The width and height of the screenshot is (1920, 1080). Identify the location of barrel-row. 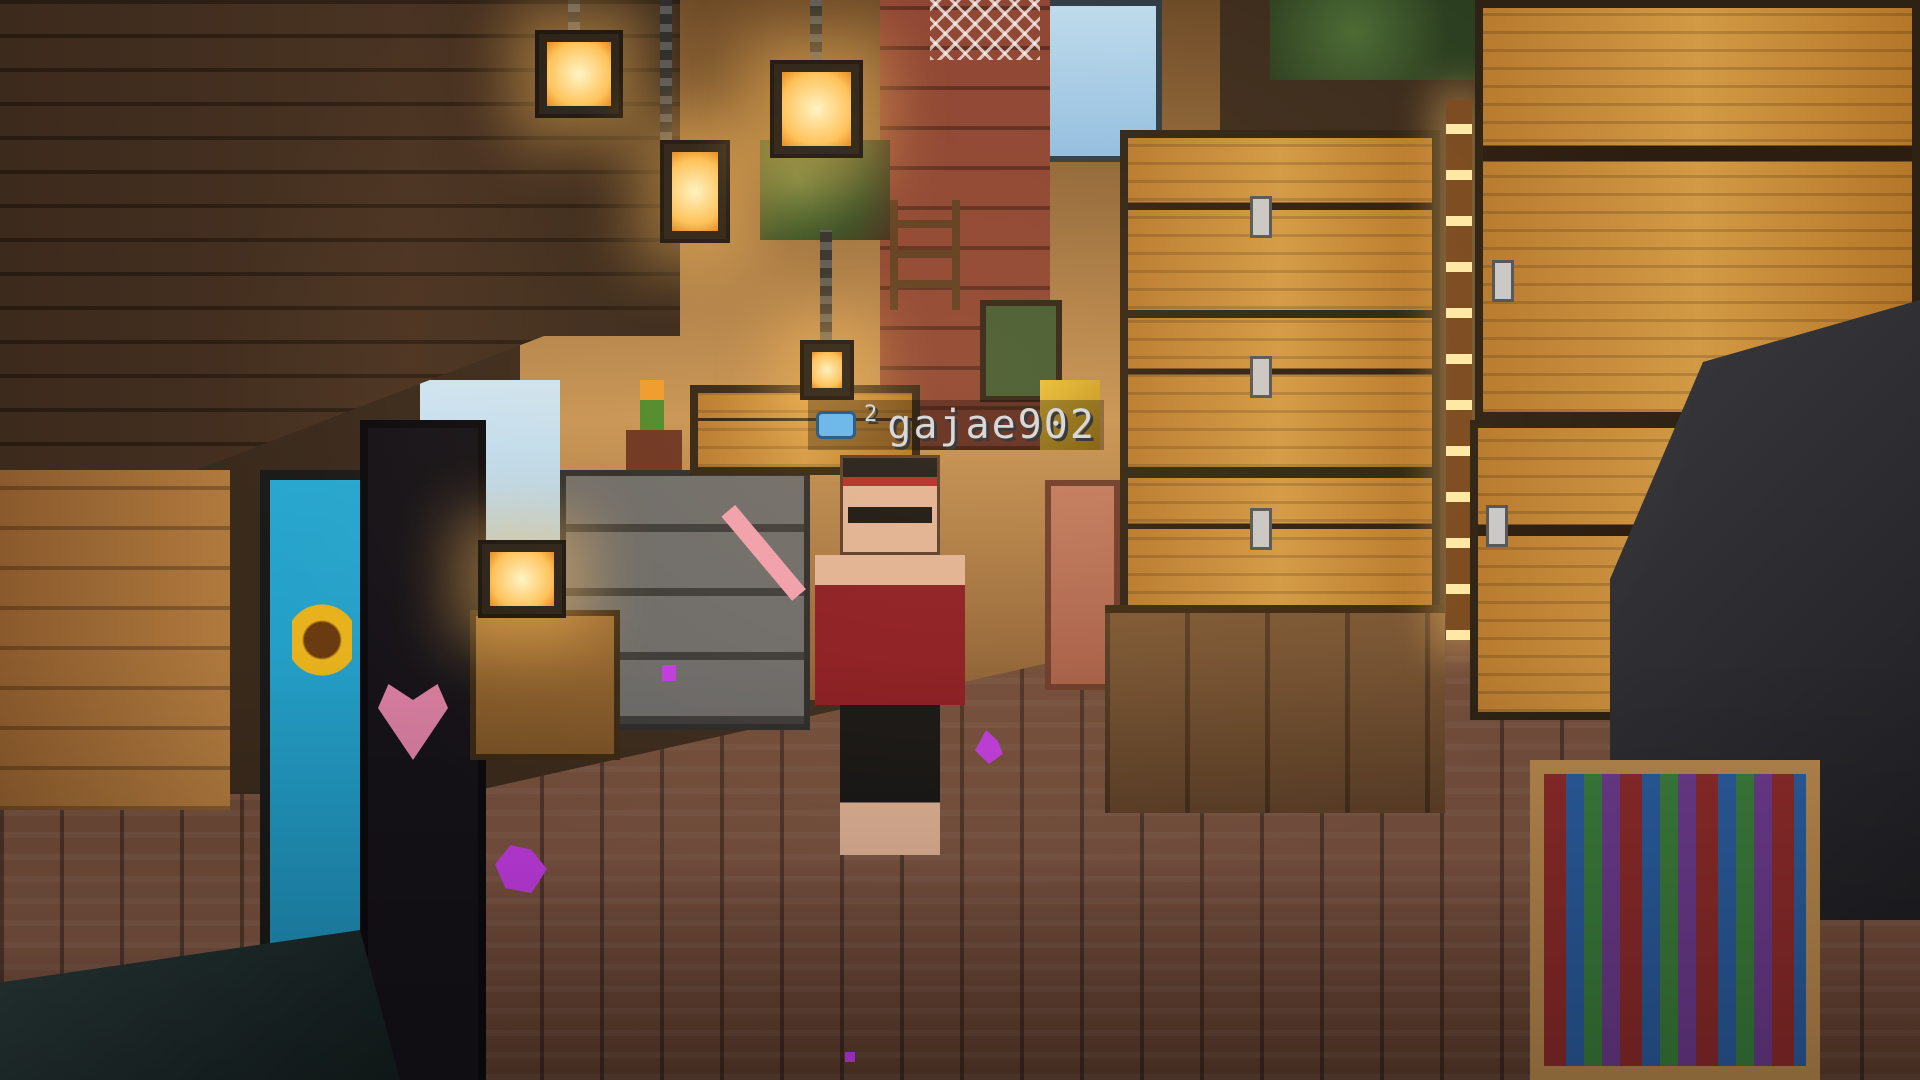
(1275, 709).